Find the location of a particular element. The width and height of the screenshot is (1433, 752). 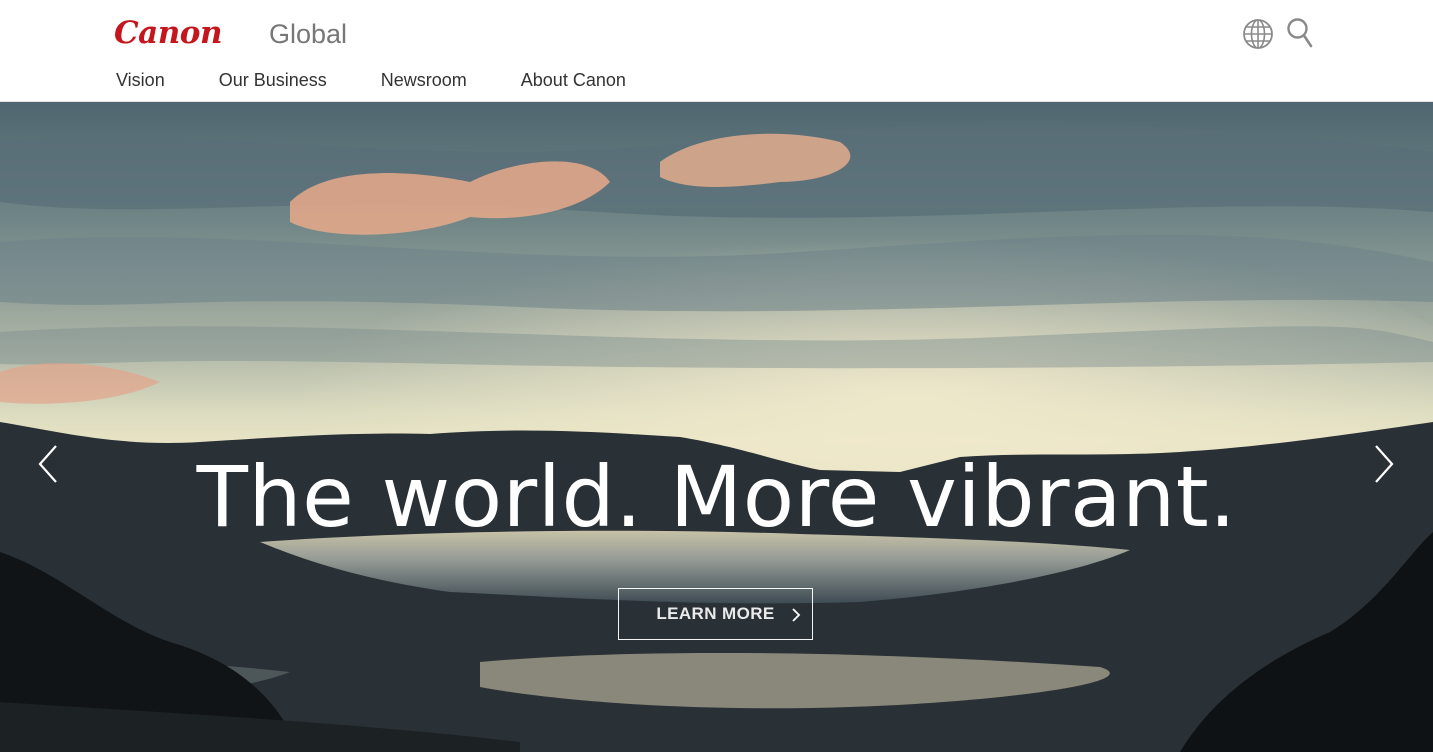

nav-item-vision: Vision is located at coordinates (140, 80).